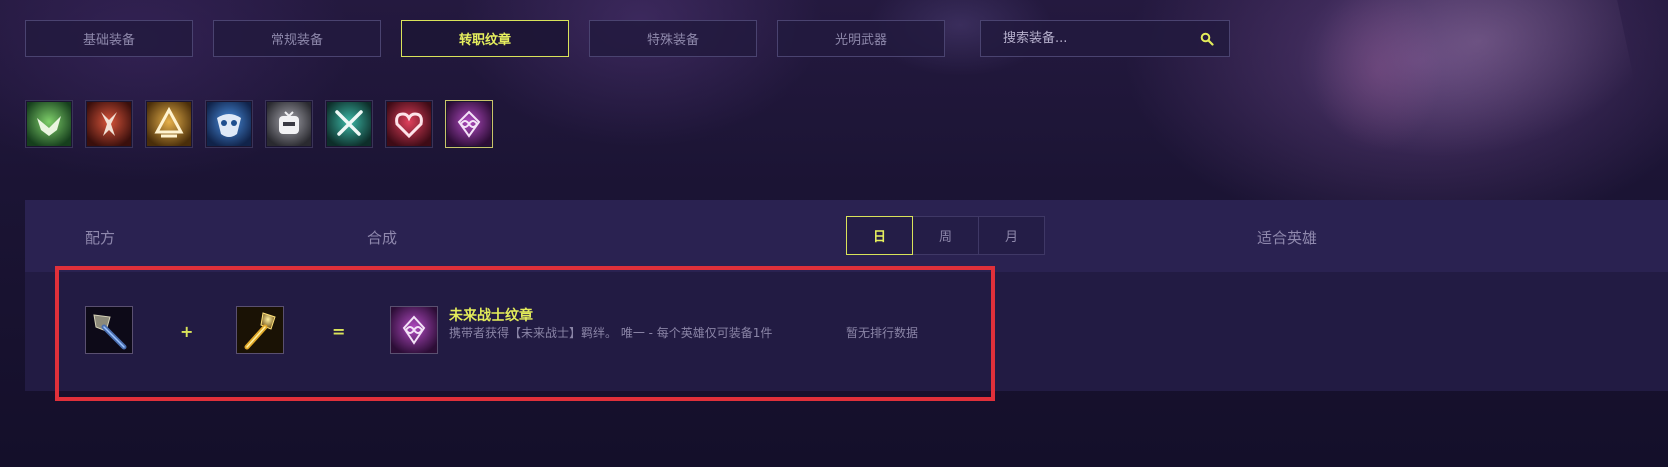 The width and height of the screenshot is (1668, 467). What do you see at coordinates (673, 38) in the screenshot?
I see `tab-special-items: 特殊装备` at bounding box center [673, 38].